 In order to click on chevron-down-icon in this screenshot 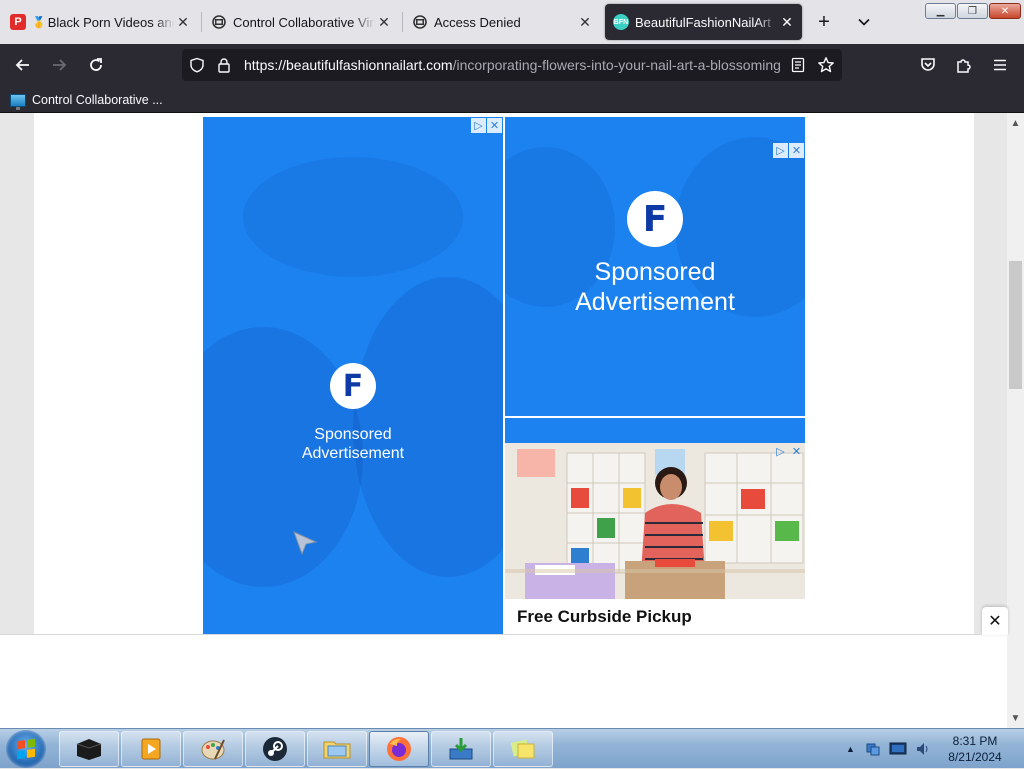, I will do `click(864, 22)`.